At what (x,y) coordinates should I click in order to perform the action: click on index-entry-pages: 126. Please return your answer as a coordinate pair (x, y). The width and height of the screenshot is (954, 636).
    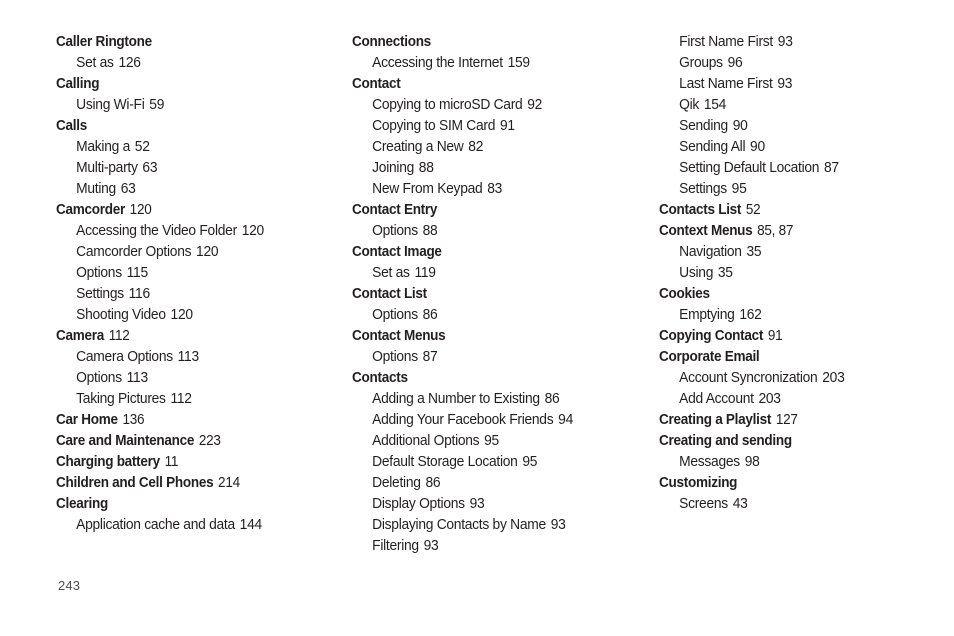
    Looking at the image, I should click on (129, 63).